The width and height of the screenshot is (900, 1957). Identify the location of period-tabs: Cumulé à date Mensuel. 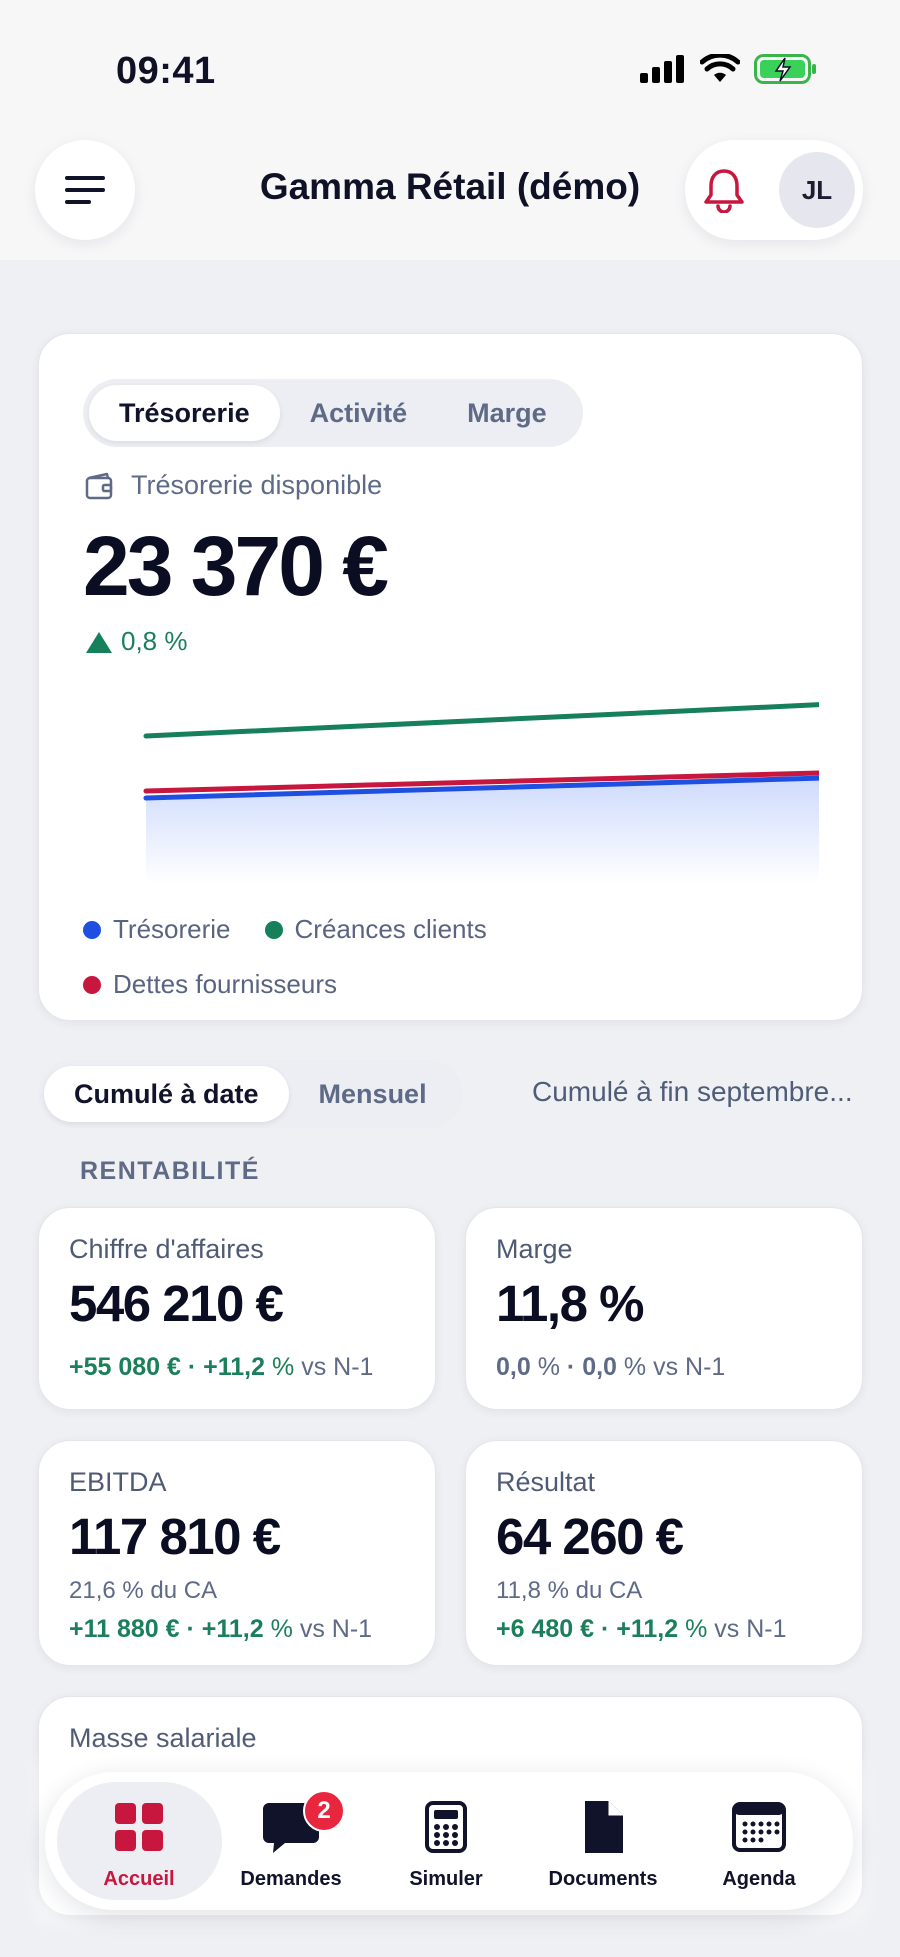
(250, 1094).